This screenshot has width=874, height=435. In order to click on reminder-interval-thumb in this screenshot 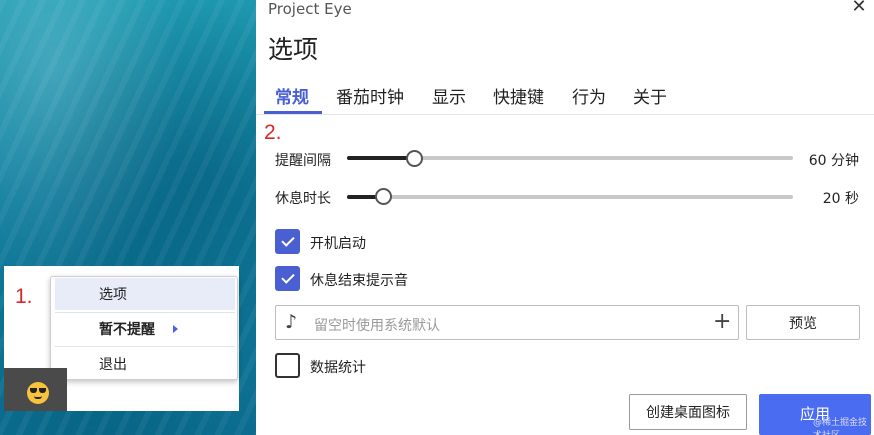, I will do `click(414, 158)`.